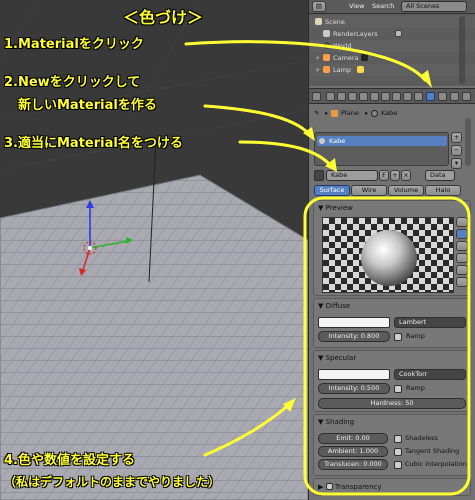 The image size is (475, 500). What do you see at coordinates (398, 389) in the screenshot?
I see `specular-ramp-checkbox` at bounding box center [398, 389].